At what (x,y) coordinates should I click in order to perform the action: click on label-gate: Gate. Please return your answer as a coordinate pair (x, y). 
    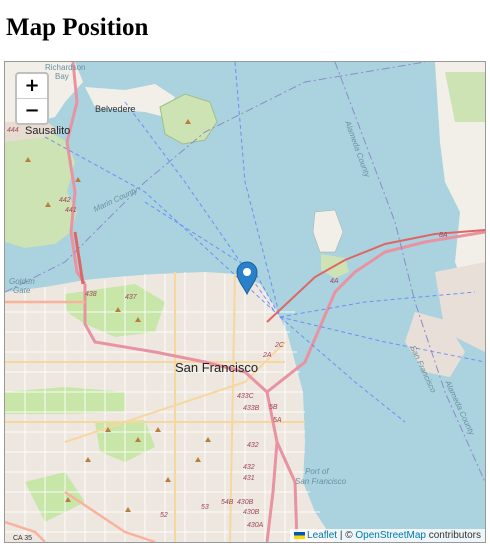
    Looking at the image, I should click on (22, 290).